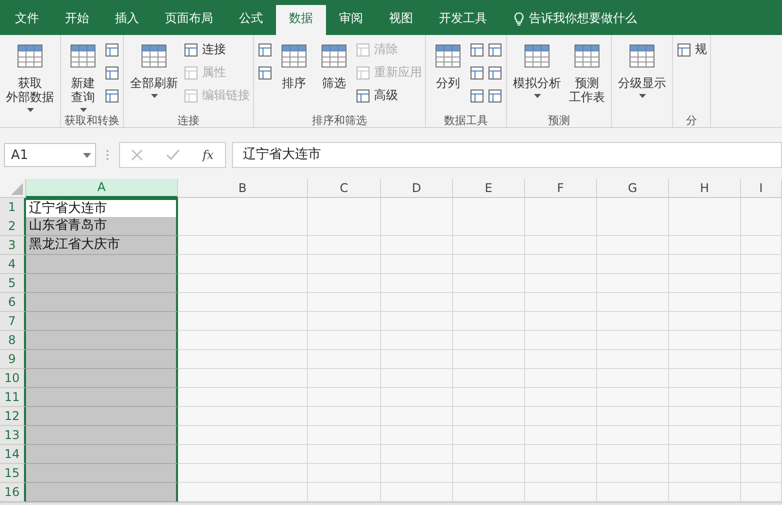 The height and width of the screenshot is (505, 782). I want to click on ribbon-button: 连接, so click(216, 49).